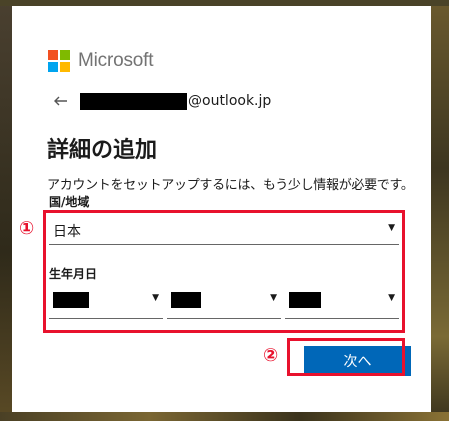  What do you see at coordinates (69, 202) in the screenshot?
I see `country-label: 国/地域` at bounding box center [69, 202].